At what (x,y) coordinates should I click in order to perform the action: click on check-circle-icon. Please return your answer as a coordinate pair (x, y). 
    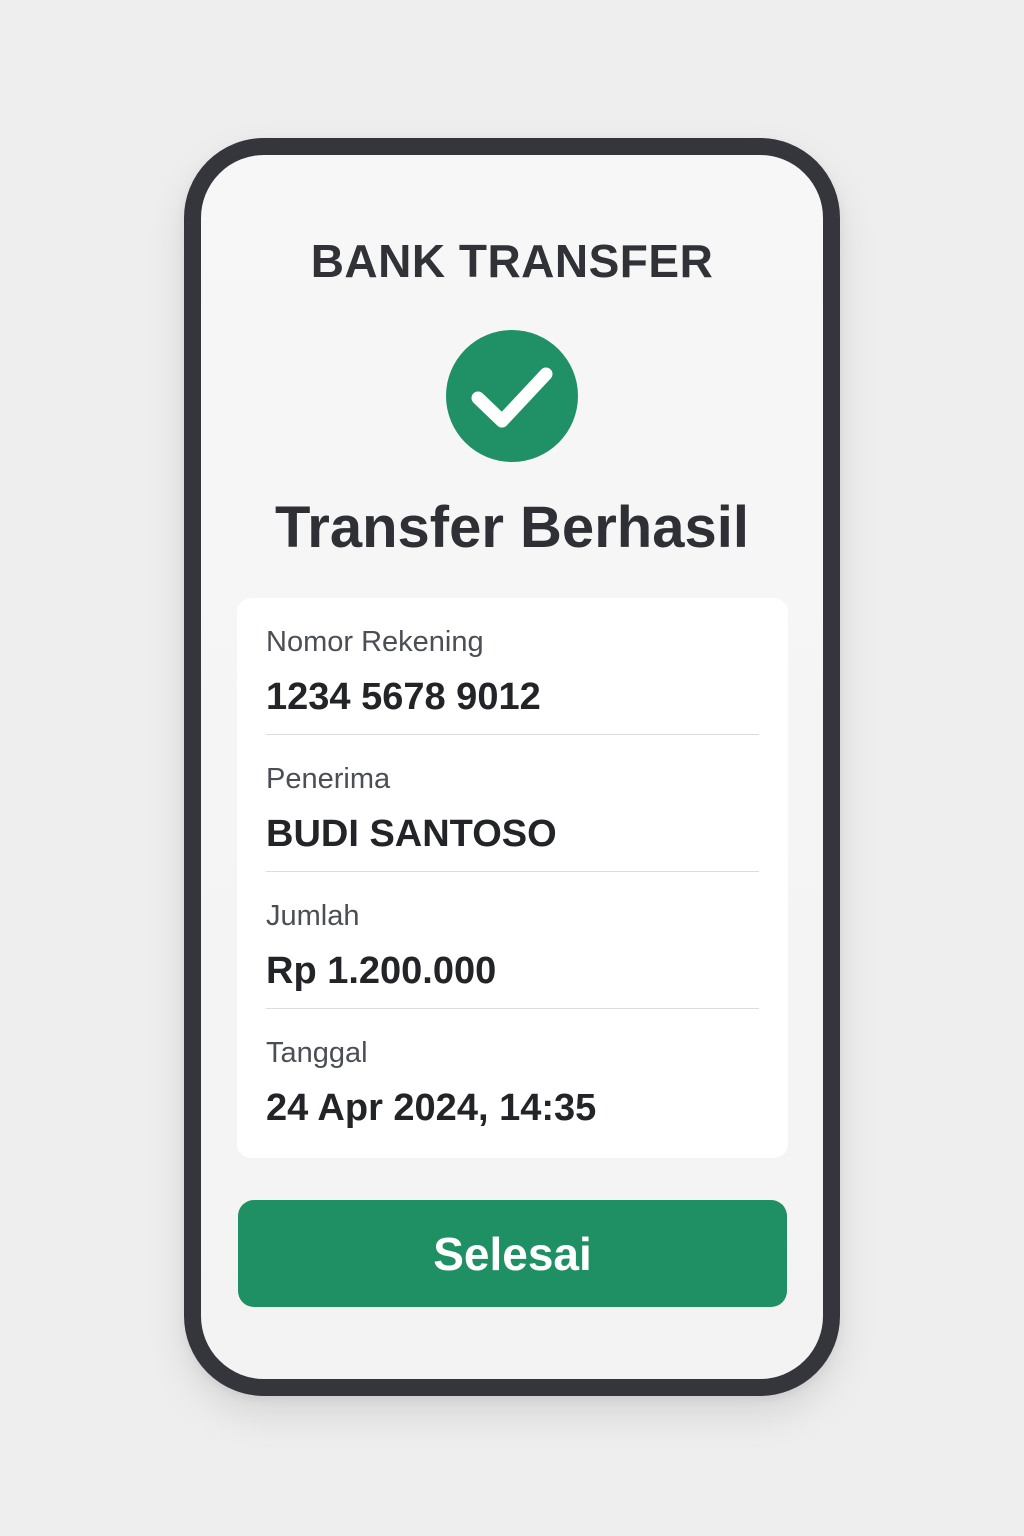
    Looking at the image, I should click on (512, 396).